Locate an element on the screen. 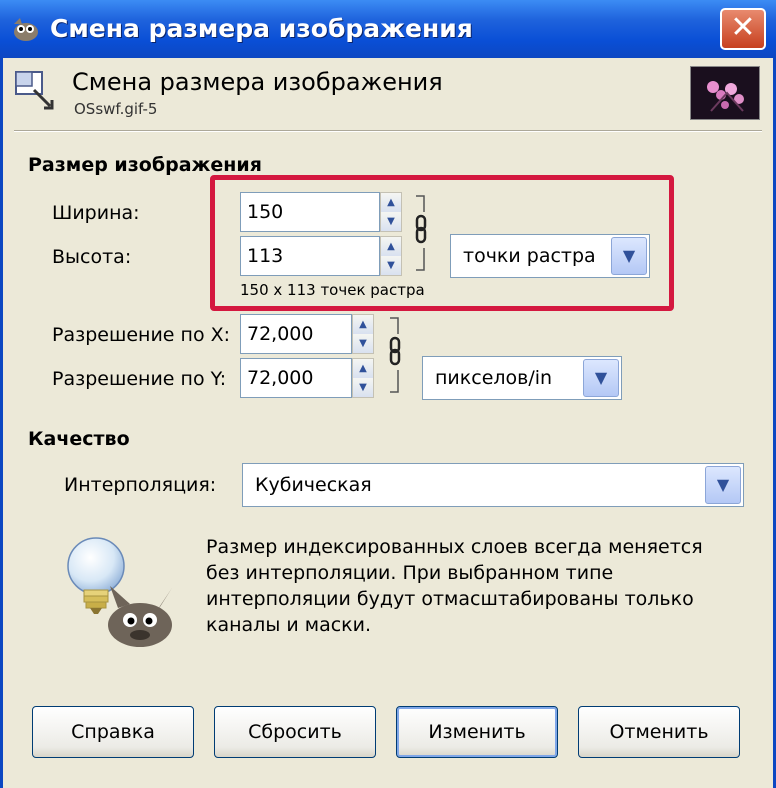  res-unit-select-value: пикселов/in is located at coordinates (494, 378).